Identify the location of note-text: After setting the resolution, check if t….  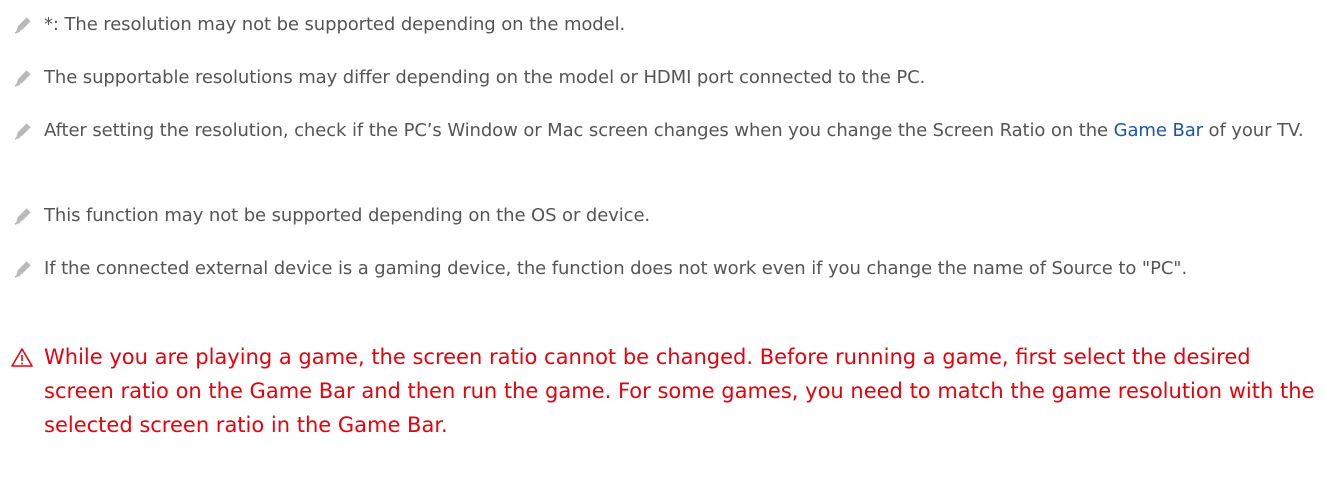
(680, 131).